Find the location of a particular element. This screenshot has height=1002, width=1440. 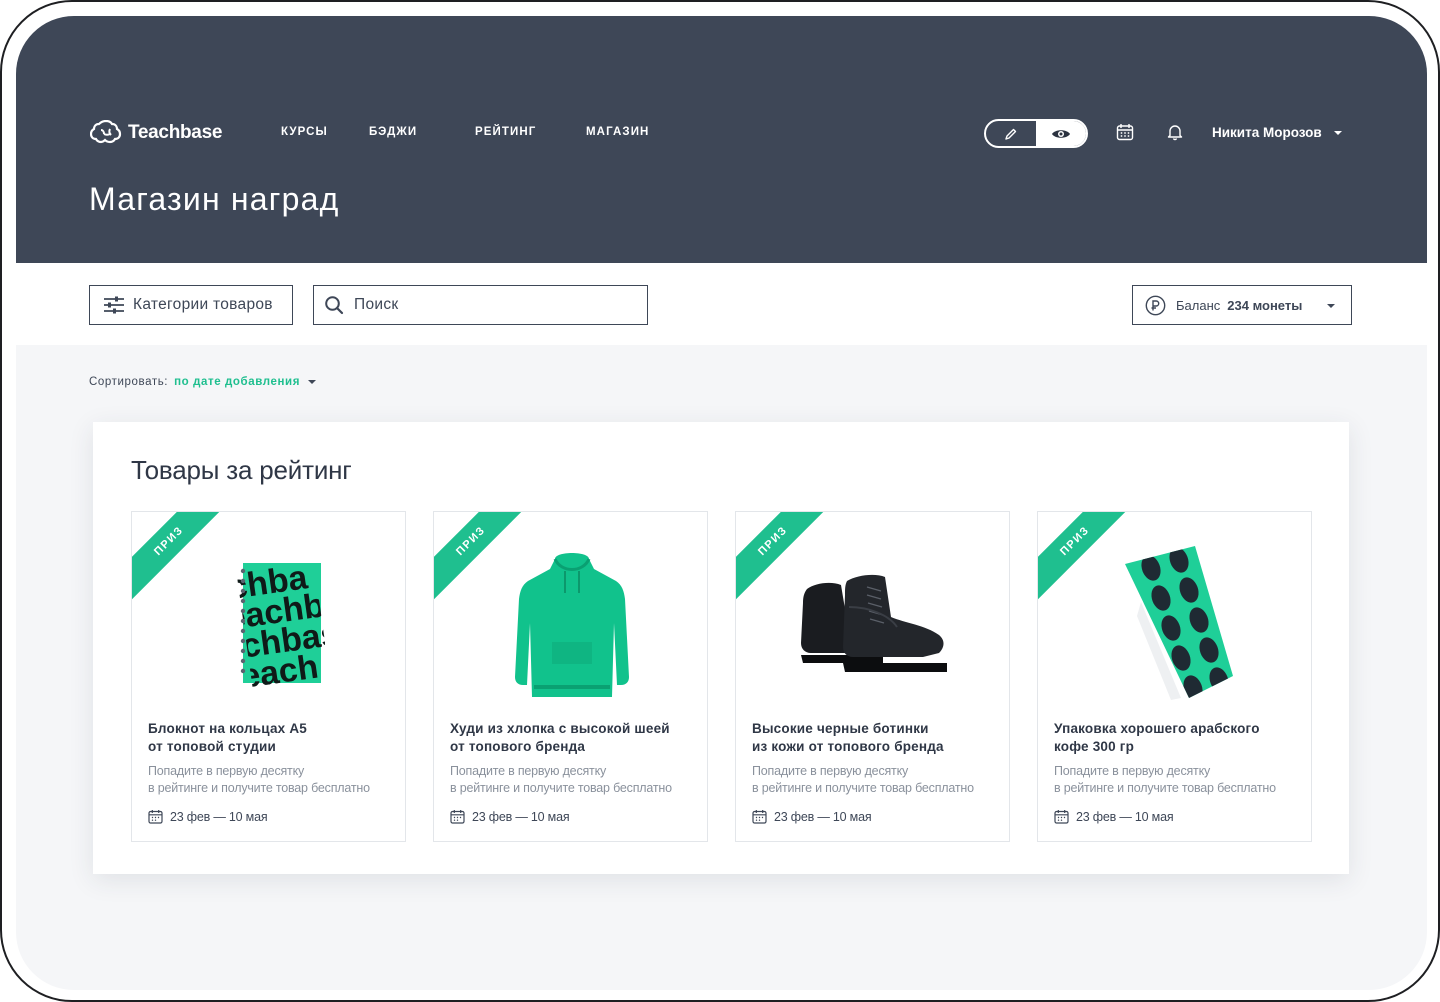

bell-icon is located at coordinates (1175, 133).